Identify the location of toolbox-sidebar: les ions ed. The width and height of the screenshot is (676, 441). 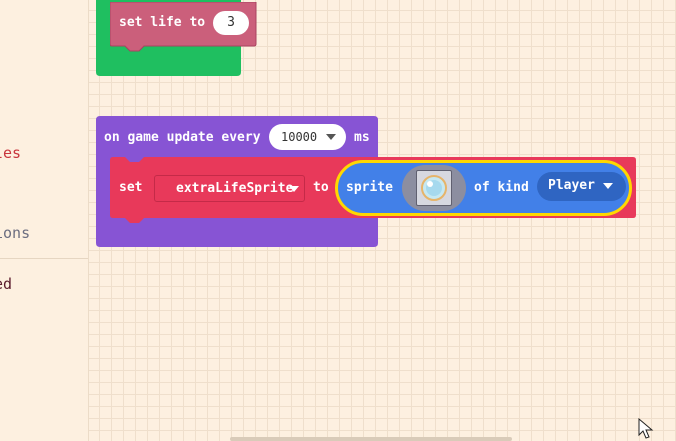
(44, 220).